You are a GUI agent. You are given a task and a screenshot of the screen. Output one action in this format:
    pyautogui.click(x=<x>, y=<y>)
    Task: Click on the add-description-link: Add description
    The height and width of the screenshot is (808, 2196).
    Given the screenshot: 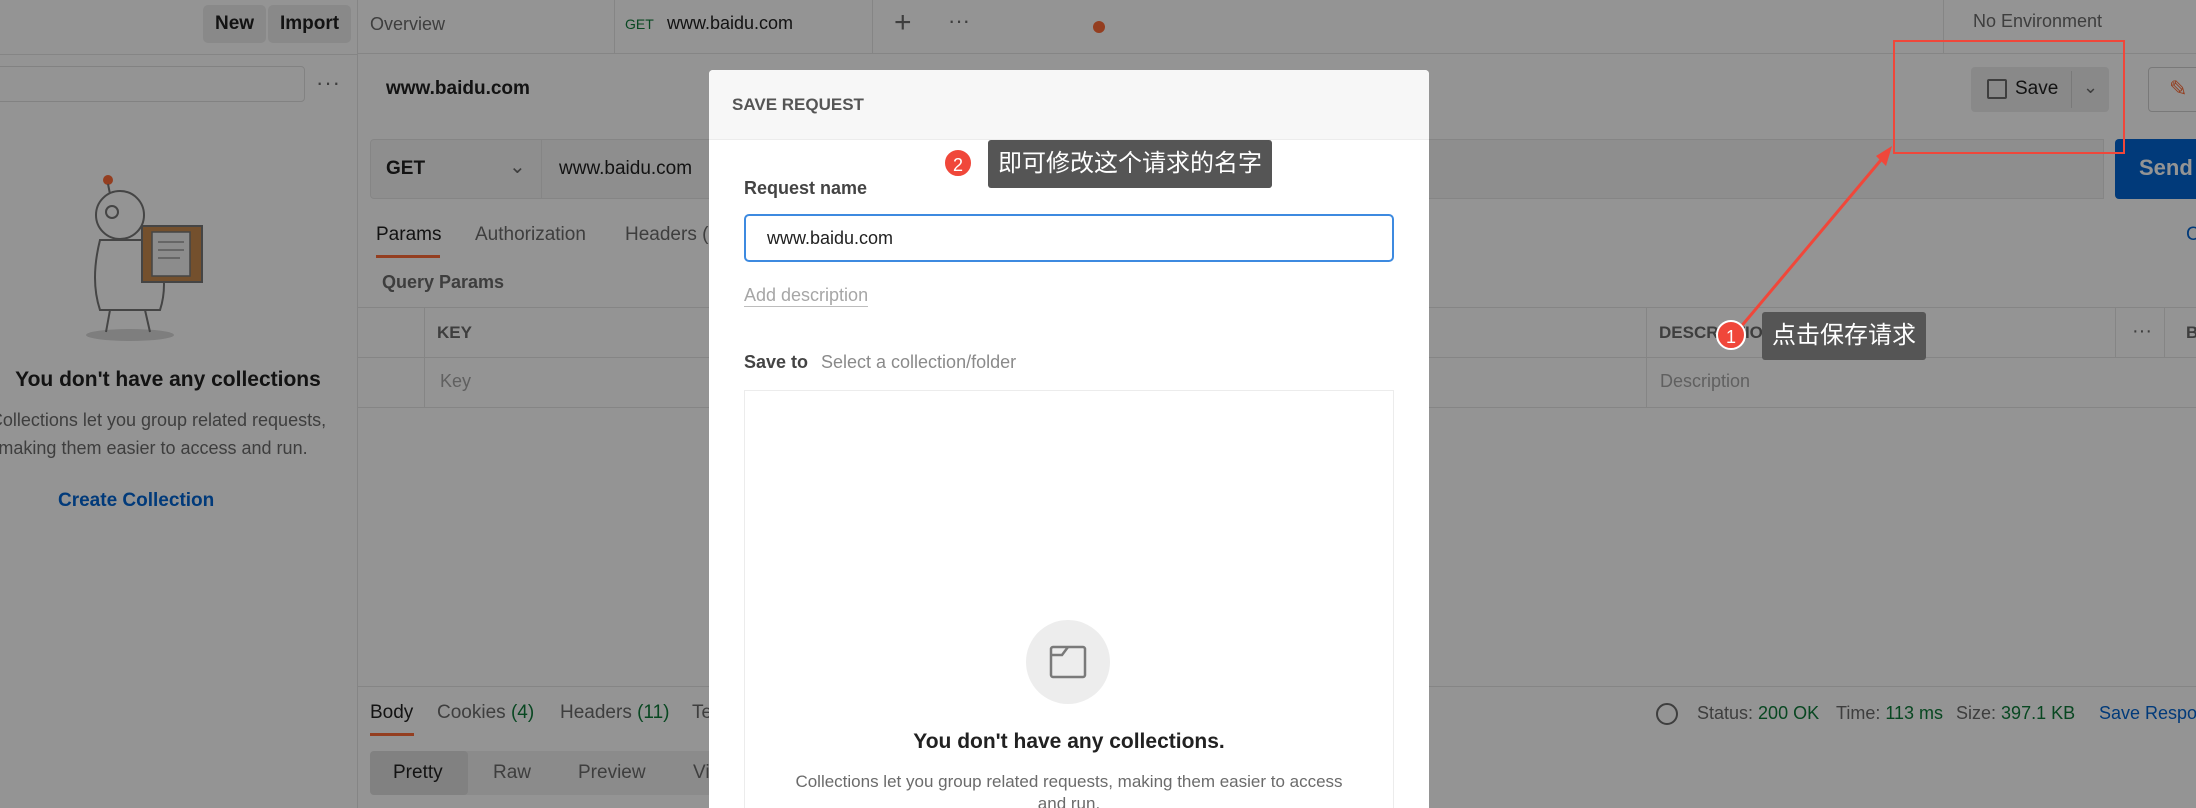 What is the action you would take?
    pyautogui.click(x=806, y=296)
    